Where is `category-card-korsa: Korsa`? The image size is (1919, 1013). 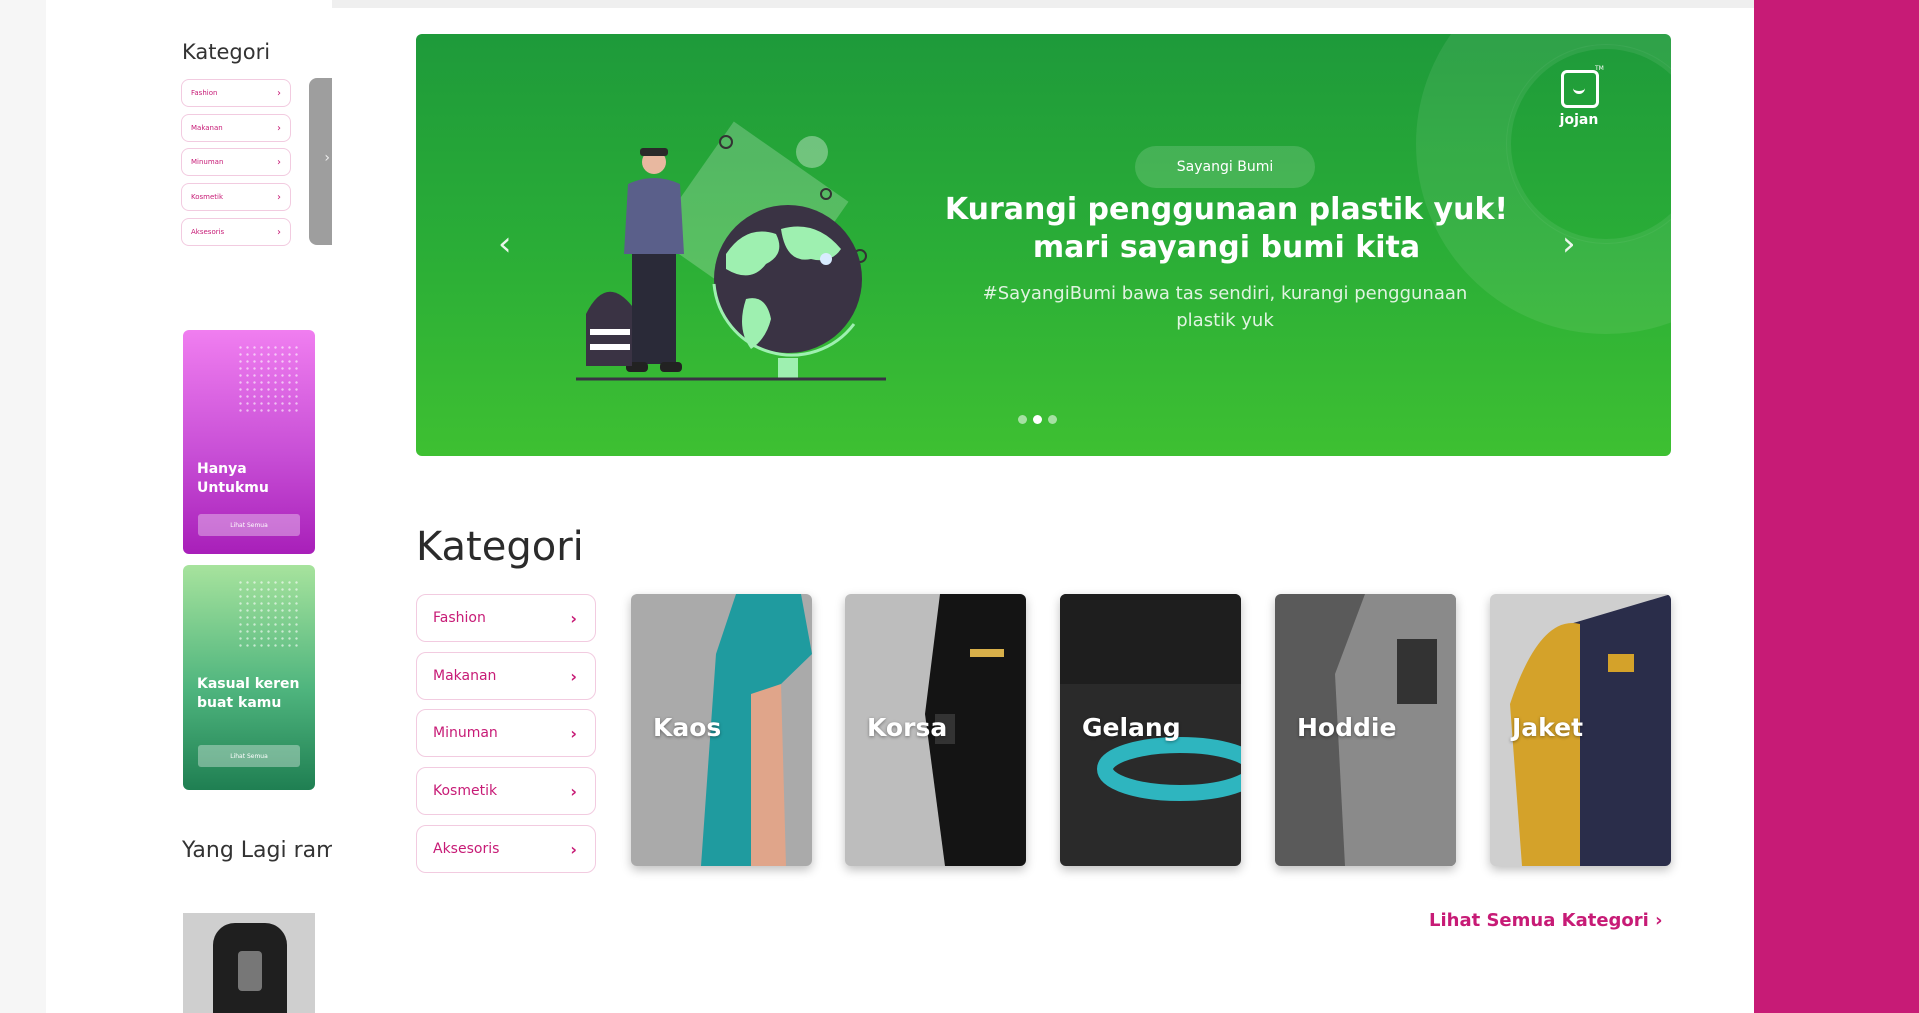
category-card-korsa: Korsa is located at coordinates (935, 730).